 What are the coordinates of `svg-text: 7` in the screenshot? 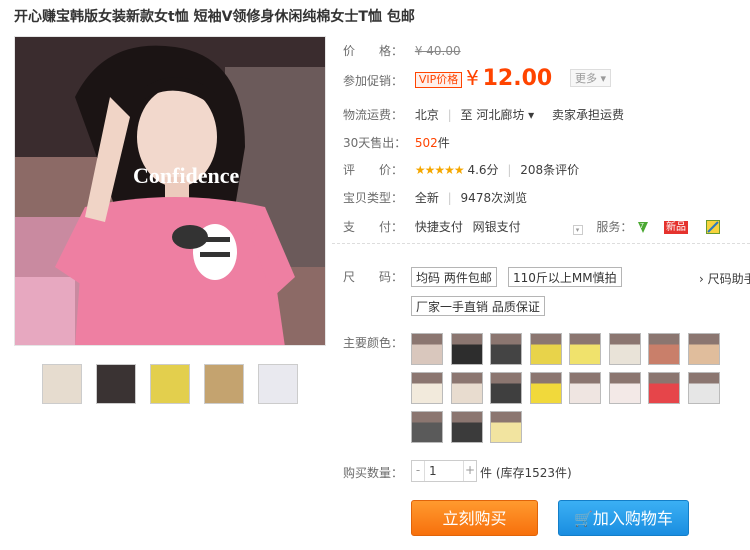 It's located at (642, 226).